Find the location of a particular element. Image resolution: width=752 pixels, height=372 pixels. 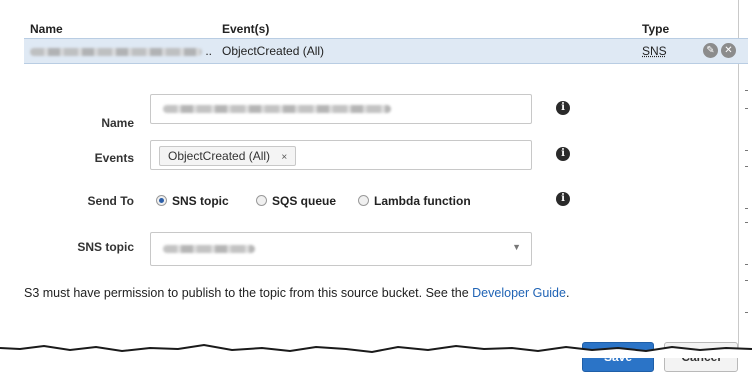

radio-sqs-queue: SQS queue is located at coordinates (296, 201).